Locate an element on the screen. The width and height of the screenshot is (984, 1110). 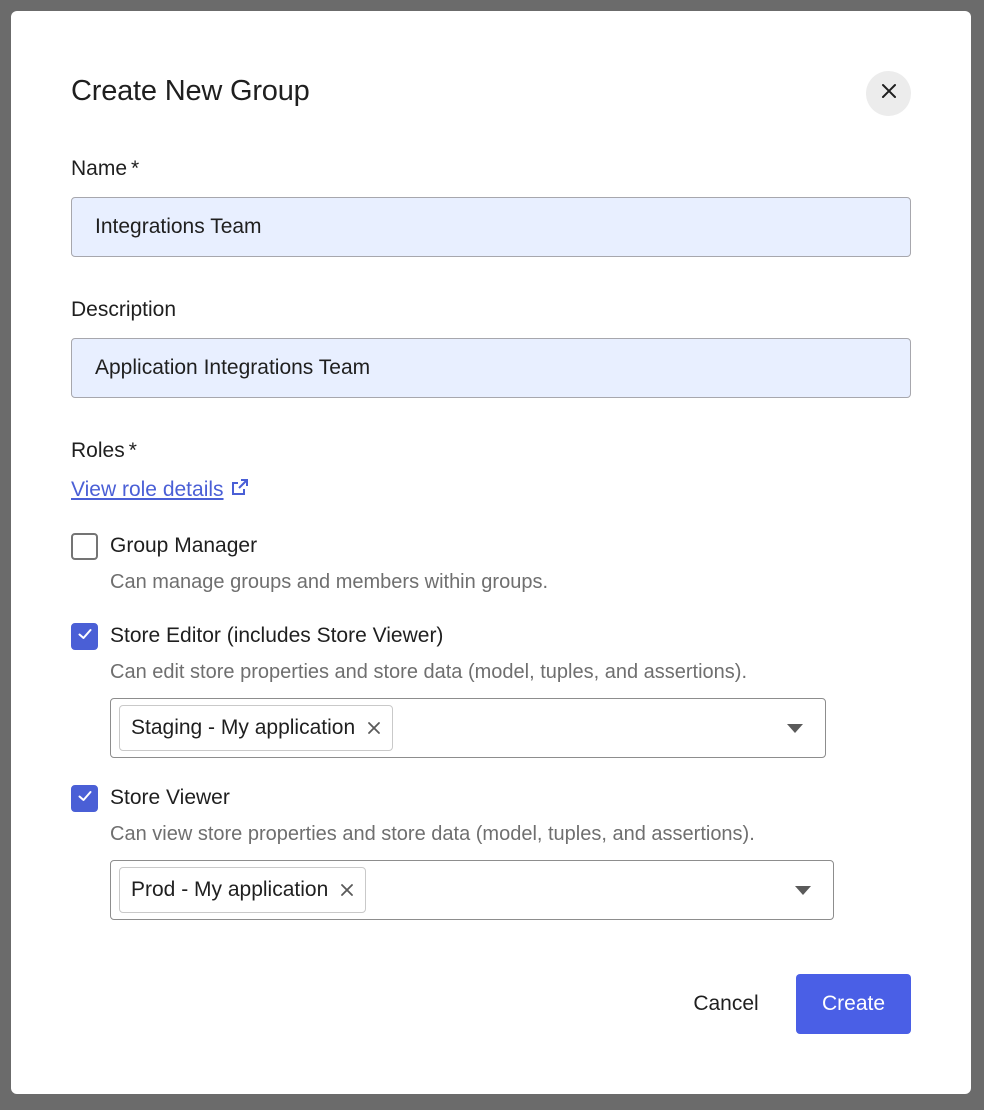
cancel-button: Cancel is located at coordinates (726, 1004).